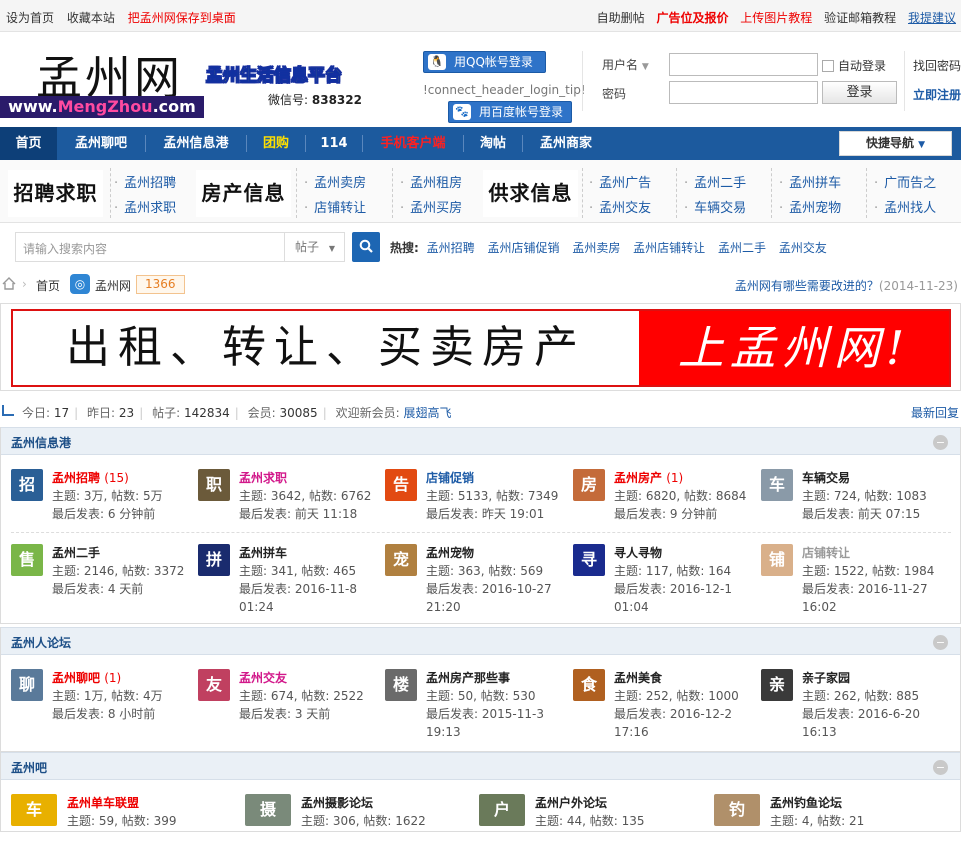 This screenshot has width=961, height=866. I want to click on hot-search-link: 孟州二手, so click(742, 248).